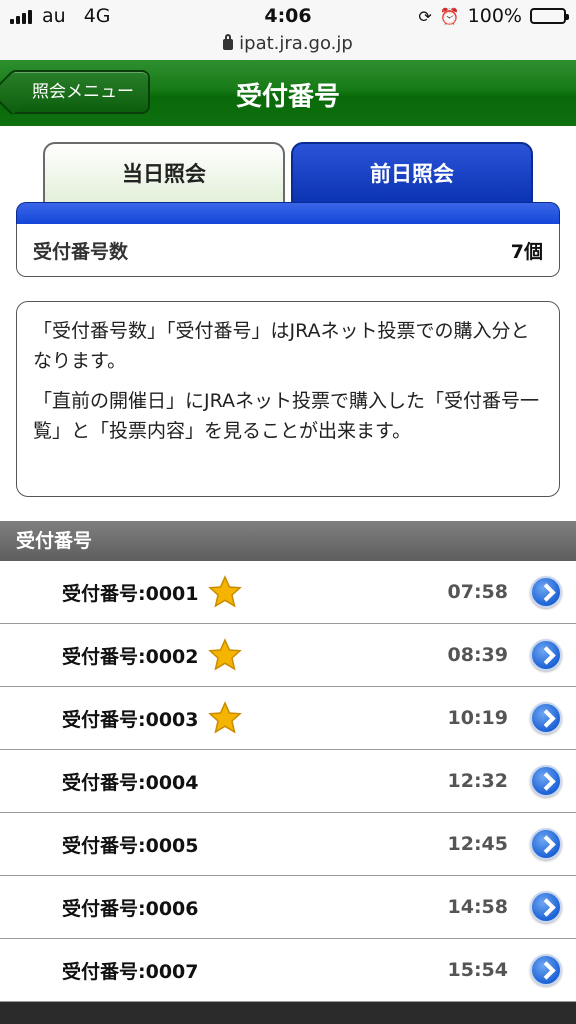 The height and width of the screenshot is (1024, 576). Describe the element at coordinates (81, 251) in the screenshot. I see `count-label: 受付番号数` at that location.